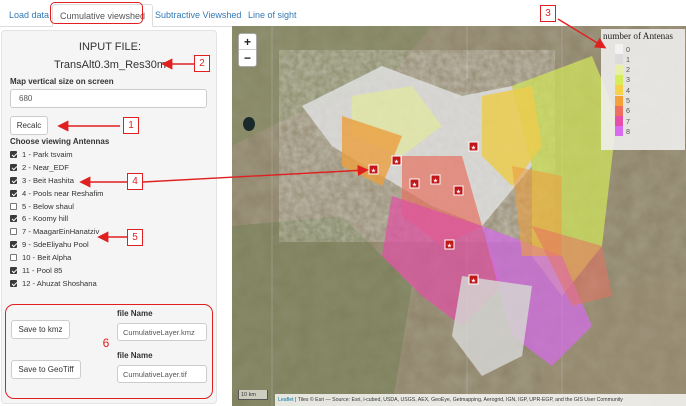 This screenshot has width=686, height=406. Describe the element at coordinates (110, 244) in the screenshot. I see `antenna-option: 9 - SdeEliyahu Pool` at that location.